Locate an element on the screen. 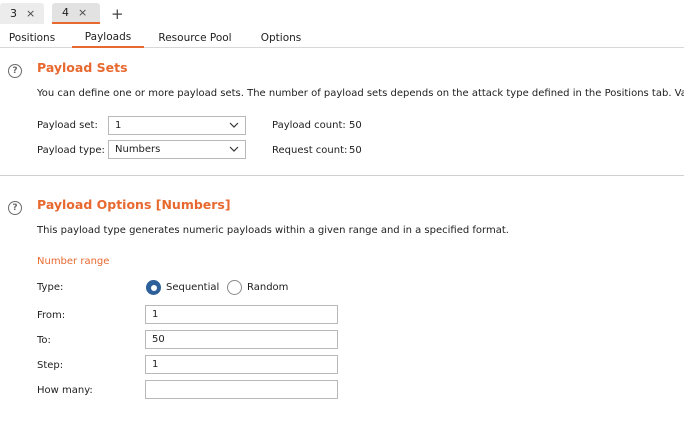 The width and height of the screenshot is (684, 423). payload-type-value: Numbers is located at coordinates (138, 149).